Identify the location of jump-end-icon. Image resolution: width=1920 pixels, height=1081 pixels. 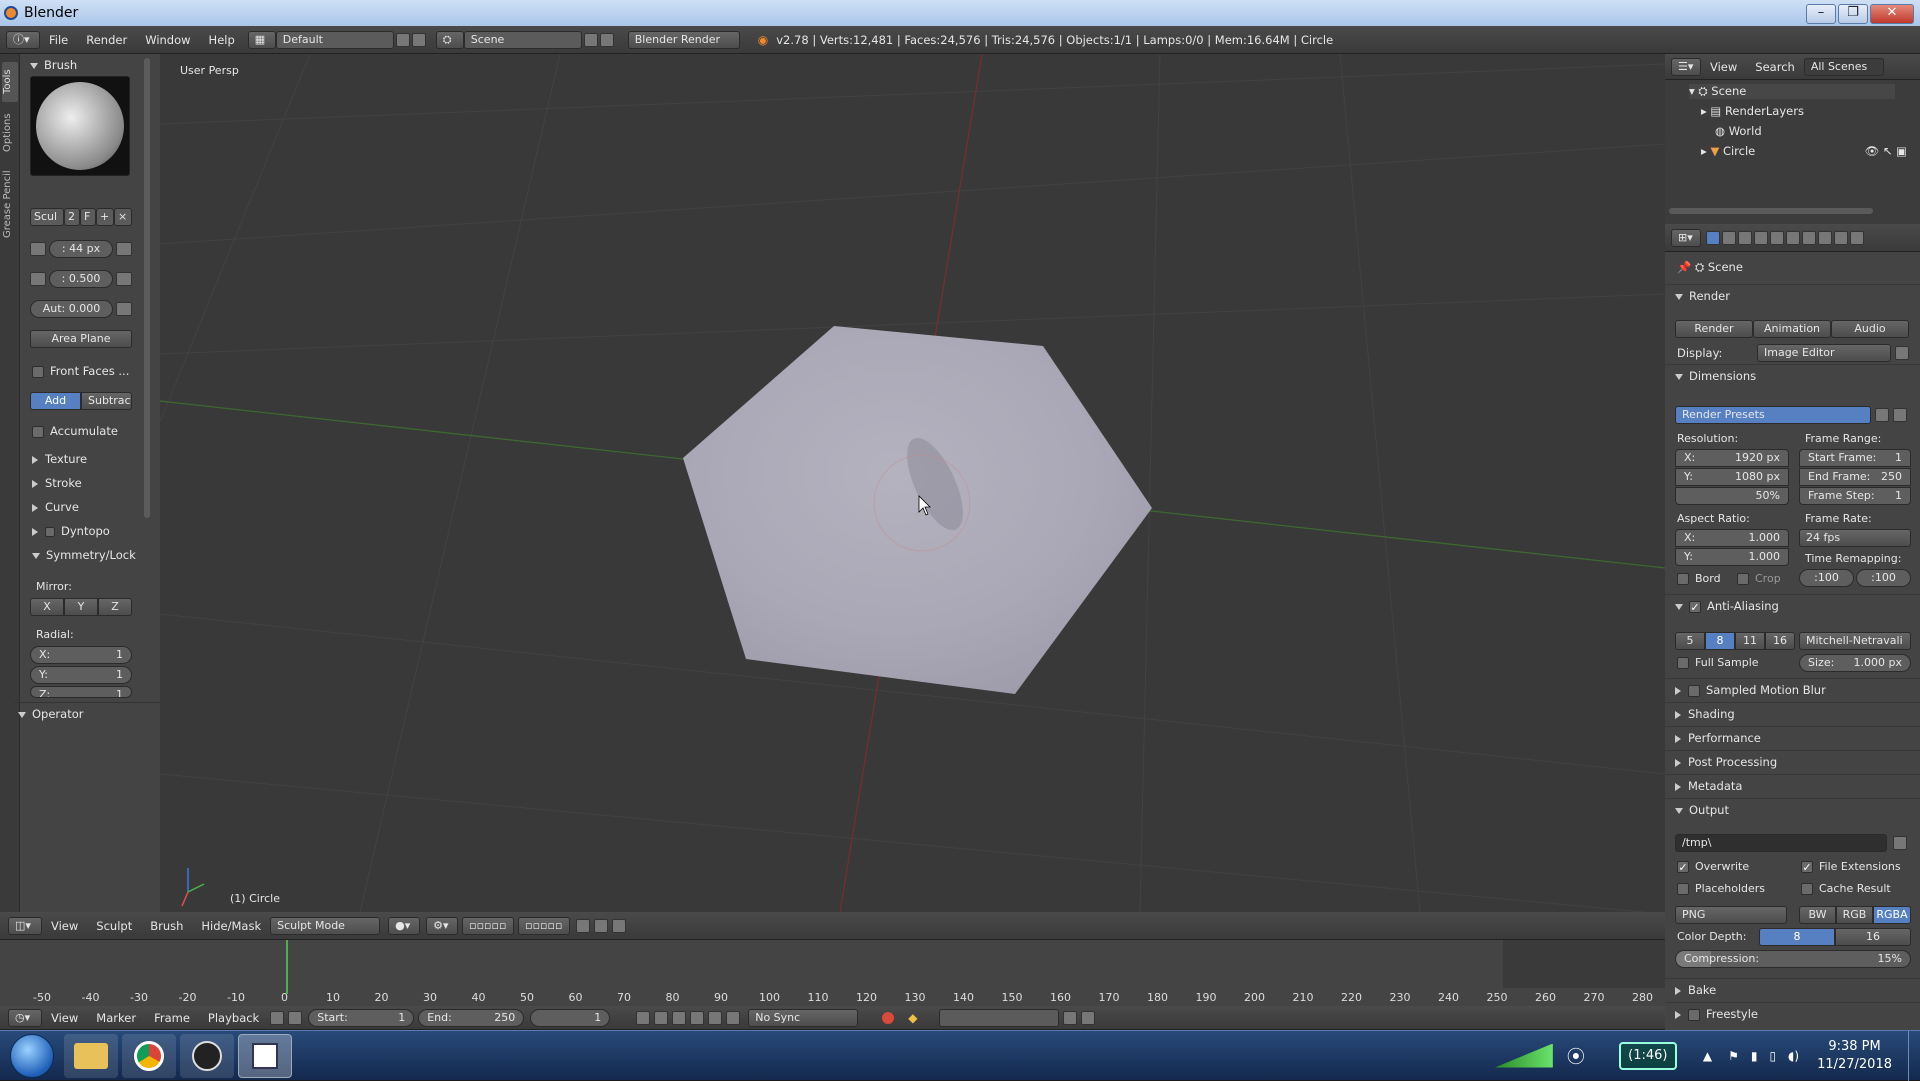
(733, 1017).